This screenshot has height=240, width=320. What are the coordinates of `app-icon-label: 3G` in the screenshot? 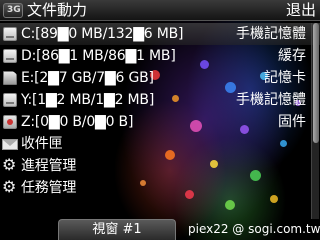 It's located at (14, 10).